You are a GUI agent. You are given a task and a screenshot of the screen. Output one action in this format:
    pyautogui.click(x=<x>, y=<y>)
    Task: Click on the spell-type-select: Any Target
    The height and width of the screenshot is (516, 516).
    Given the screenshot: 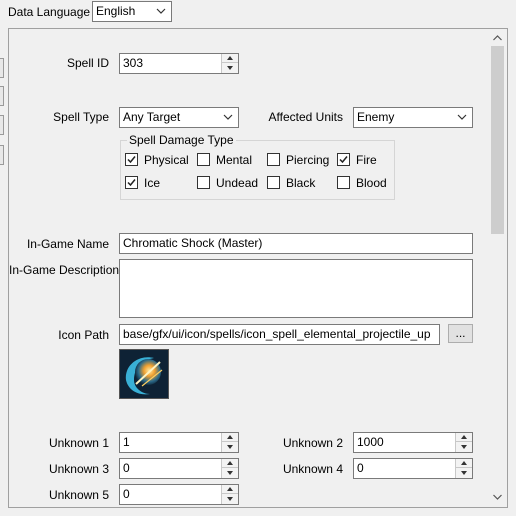 What is the action you would take?
    pyautogui.click(x=179, y=117)
    